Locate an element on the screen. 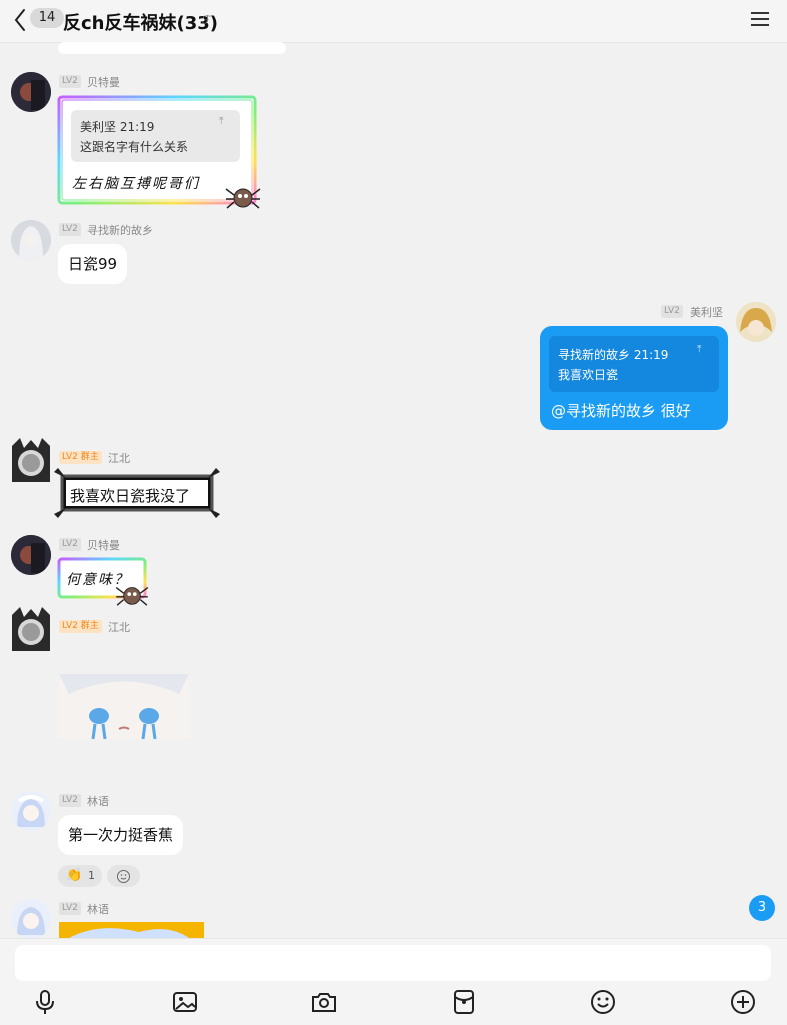 Image resolution: width=787 pixels, height=1025 pixels. sender-name: 美利坚 is located at coordinates (706, 312).